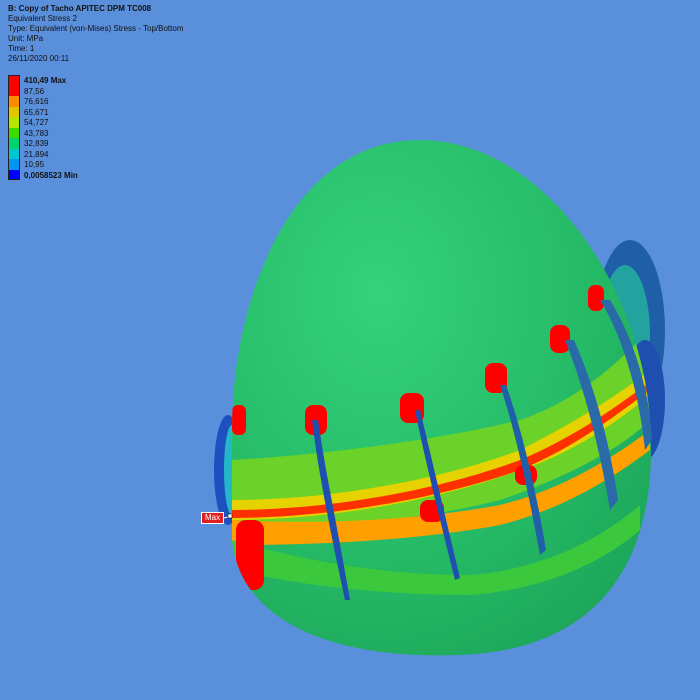 Image resolution: width=700 pixels, height=700 pixels. What do you see at coordinates (213, 518) in the screenshot?
I see `max-probe-label: Max` at bounding box center [213, 518].